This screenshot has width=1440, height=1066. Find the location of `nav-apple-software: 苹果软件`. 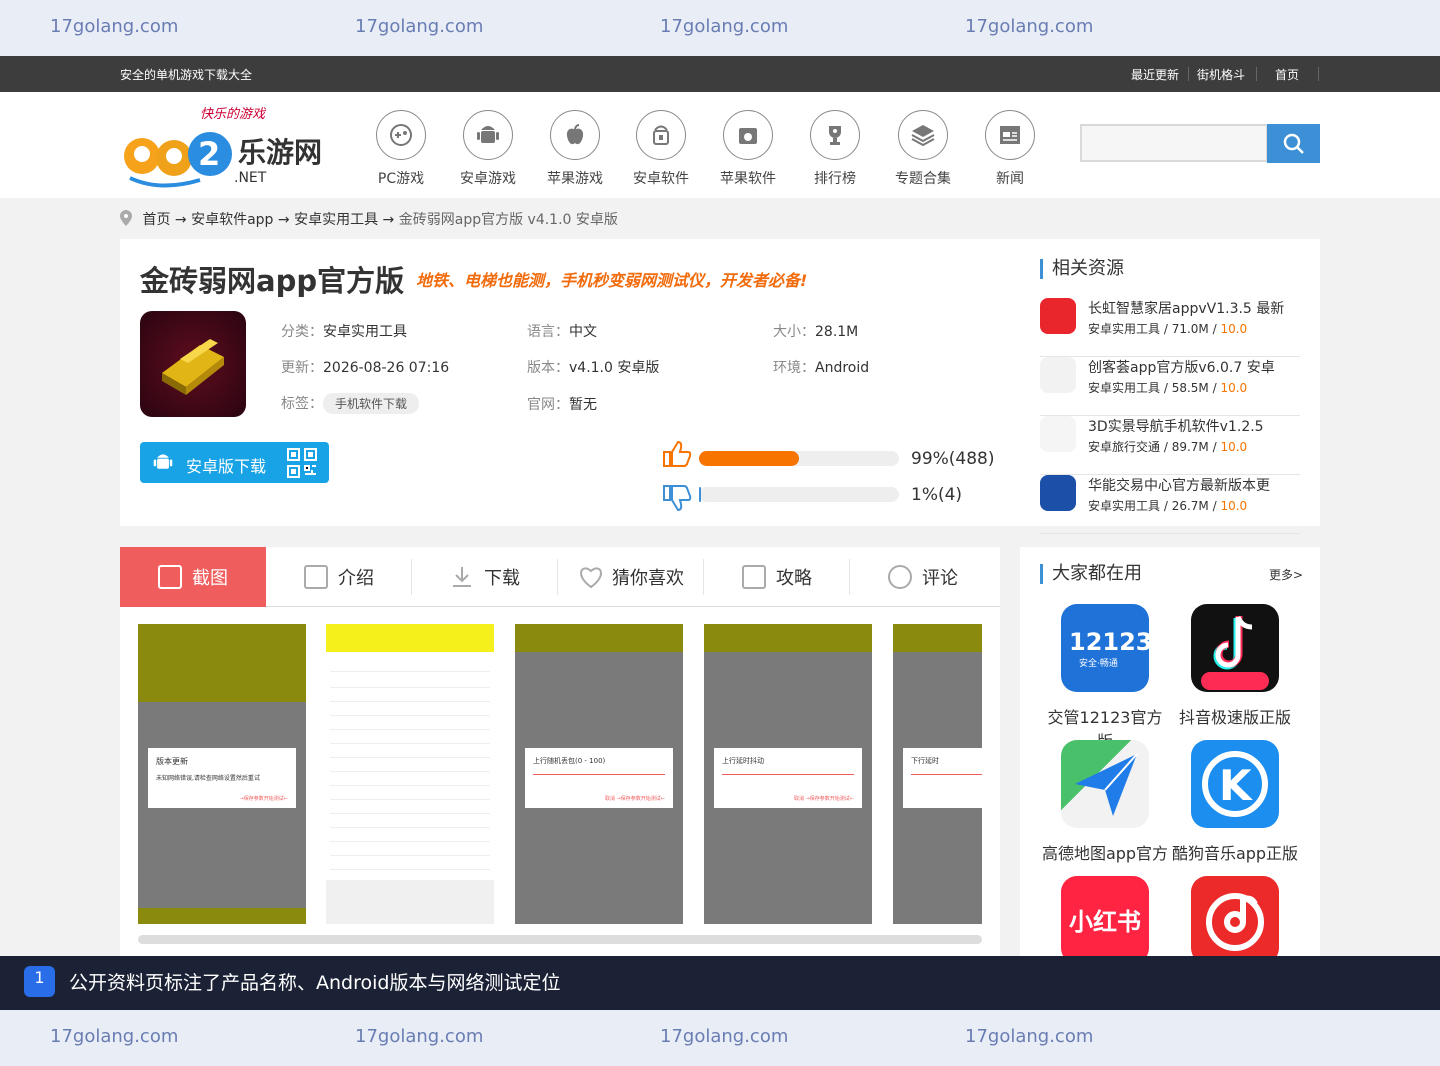

nav-apple-software: 苹果软件 is located at coordinates (748, 149).